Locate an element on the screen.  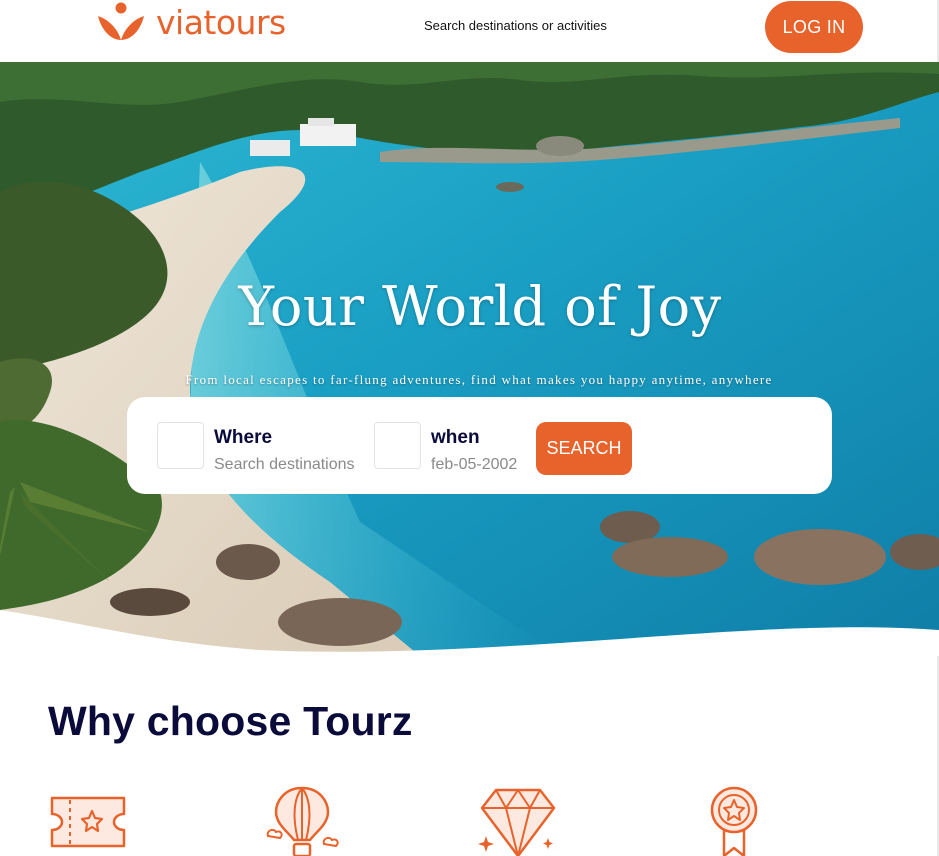
login-button: LOG IN is located at coordinates (814, 27).